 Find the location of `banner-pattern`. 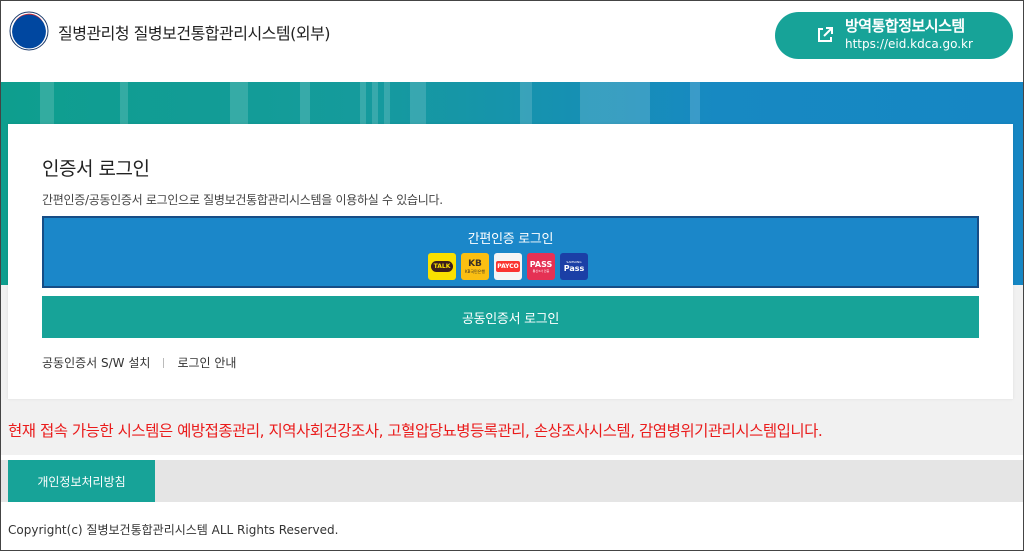

banner-pattern is located at coordinates (370, 103).